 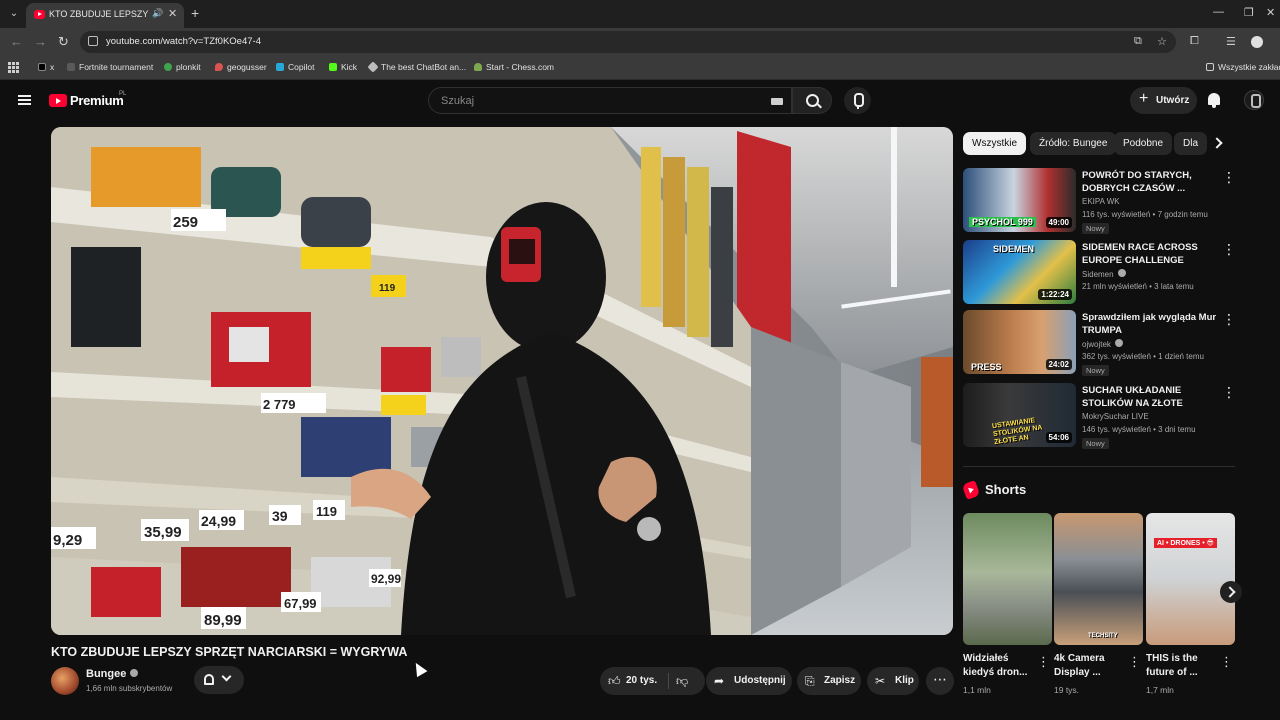 What do you see at coordinates (628, 42) in the screenshot?
I see `address-bar: youtube.com/watch?v=TZf0KOe47-4 ⧉ ☆` at bounding box center [628, 42].